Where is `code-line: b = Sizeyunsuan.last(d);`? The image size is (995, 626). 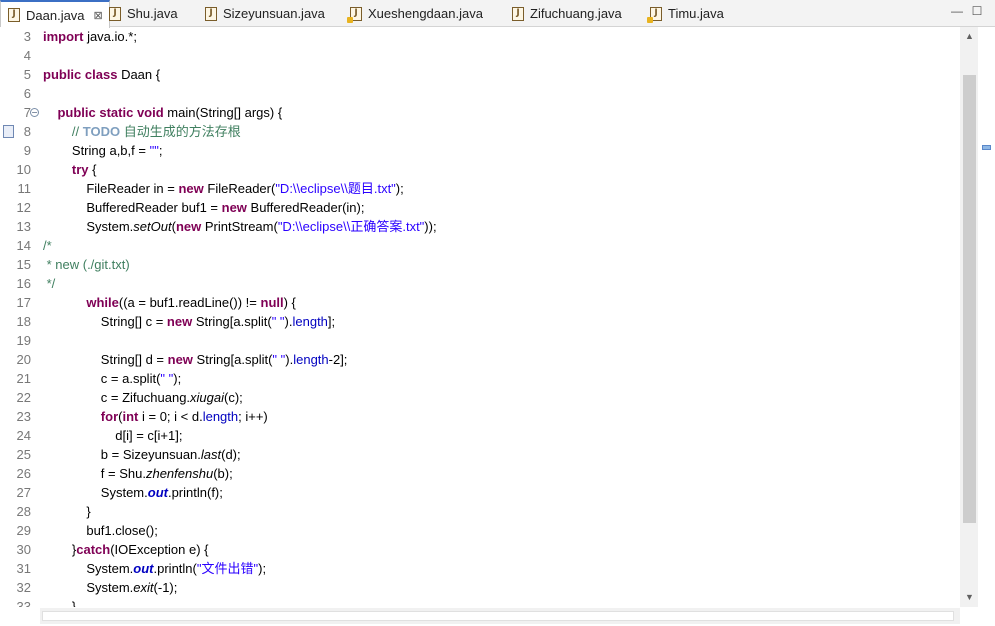 code-line: b = Sizeyunsuan.last(d); is located at coordinates (142, 454).